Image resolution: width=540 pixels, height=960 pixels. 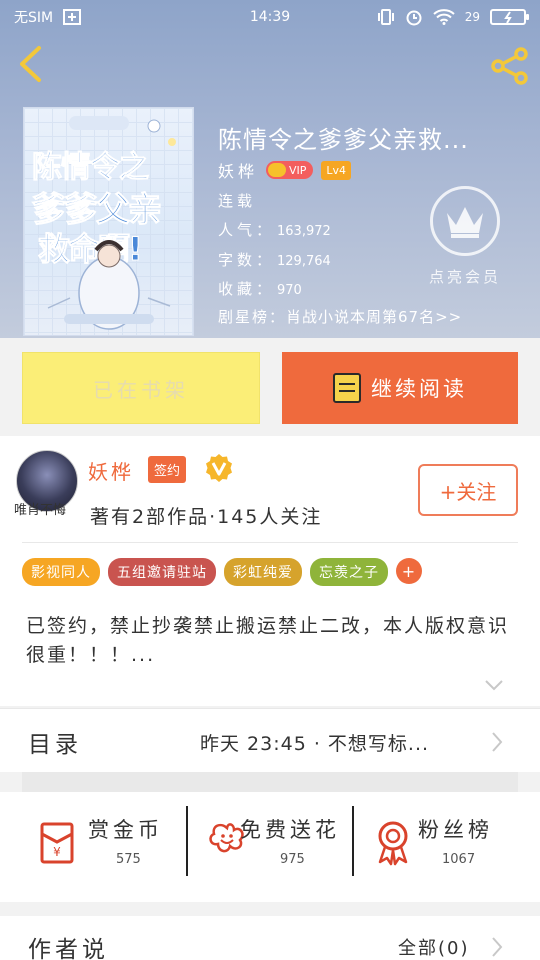 What do you see at coordinates (263, 572) in the screenshot?
I see `tag-chip: 彩虹纯爱` at bounding box center [263, 572].